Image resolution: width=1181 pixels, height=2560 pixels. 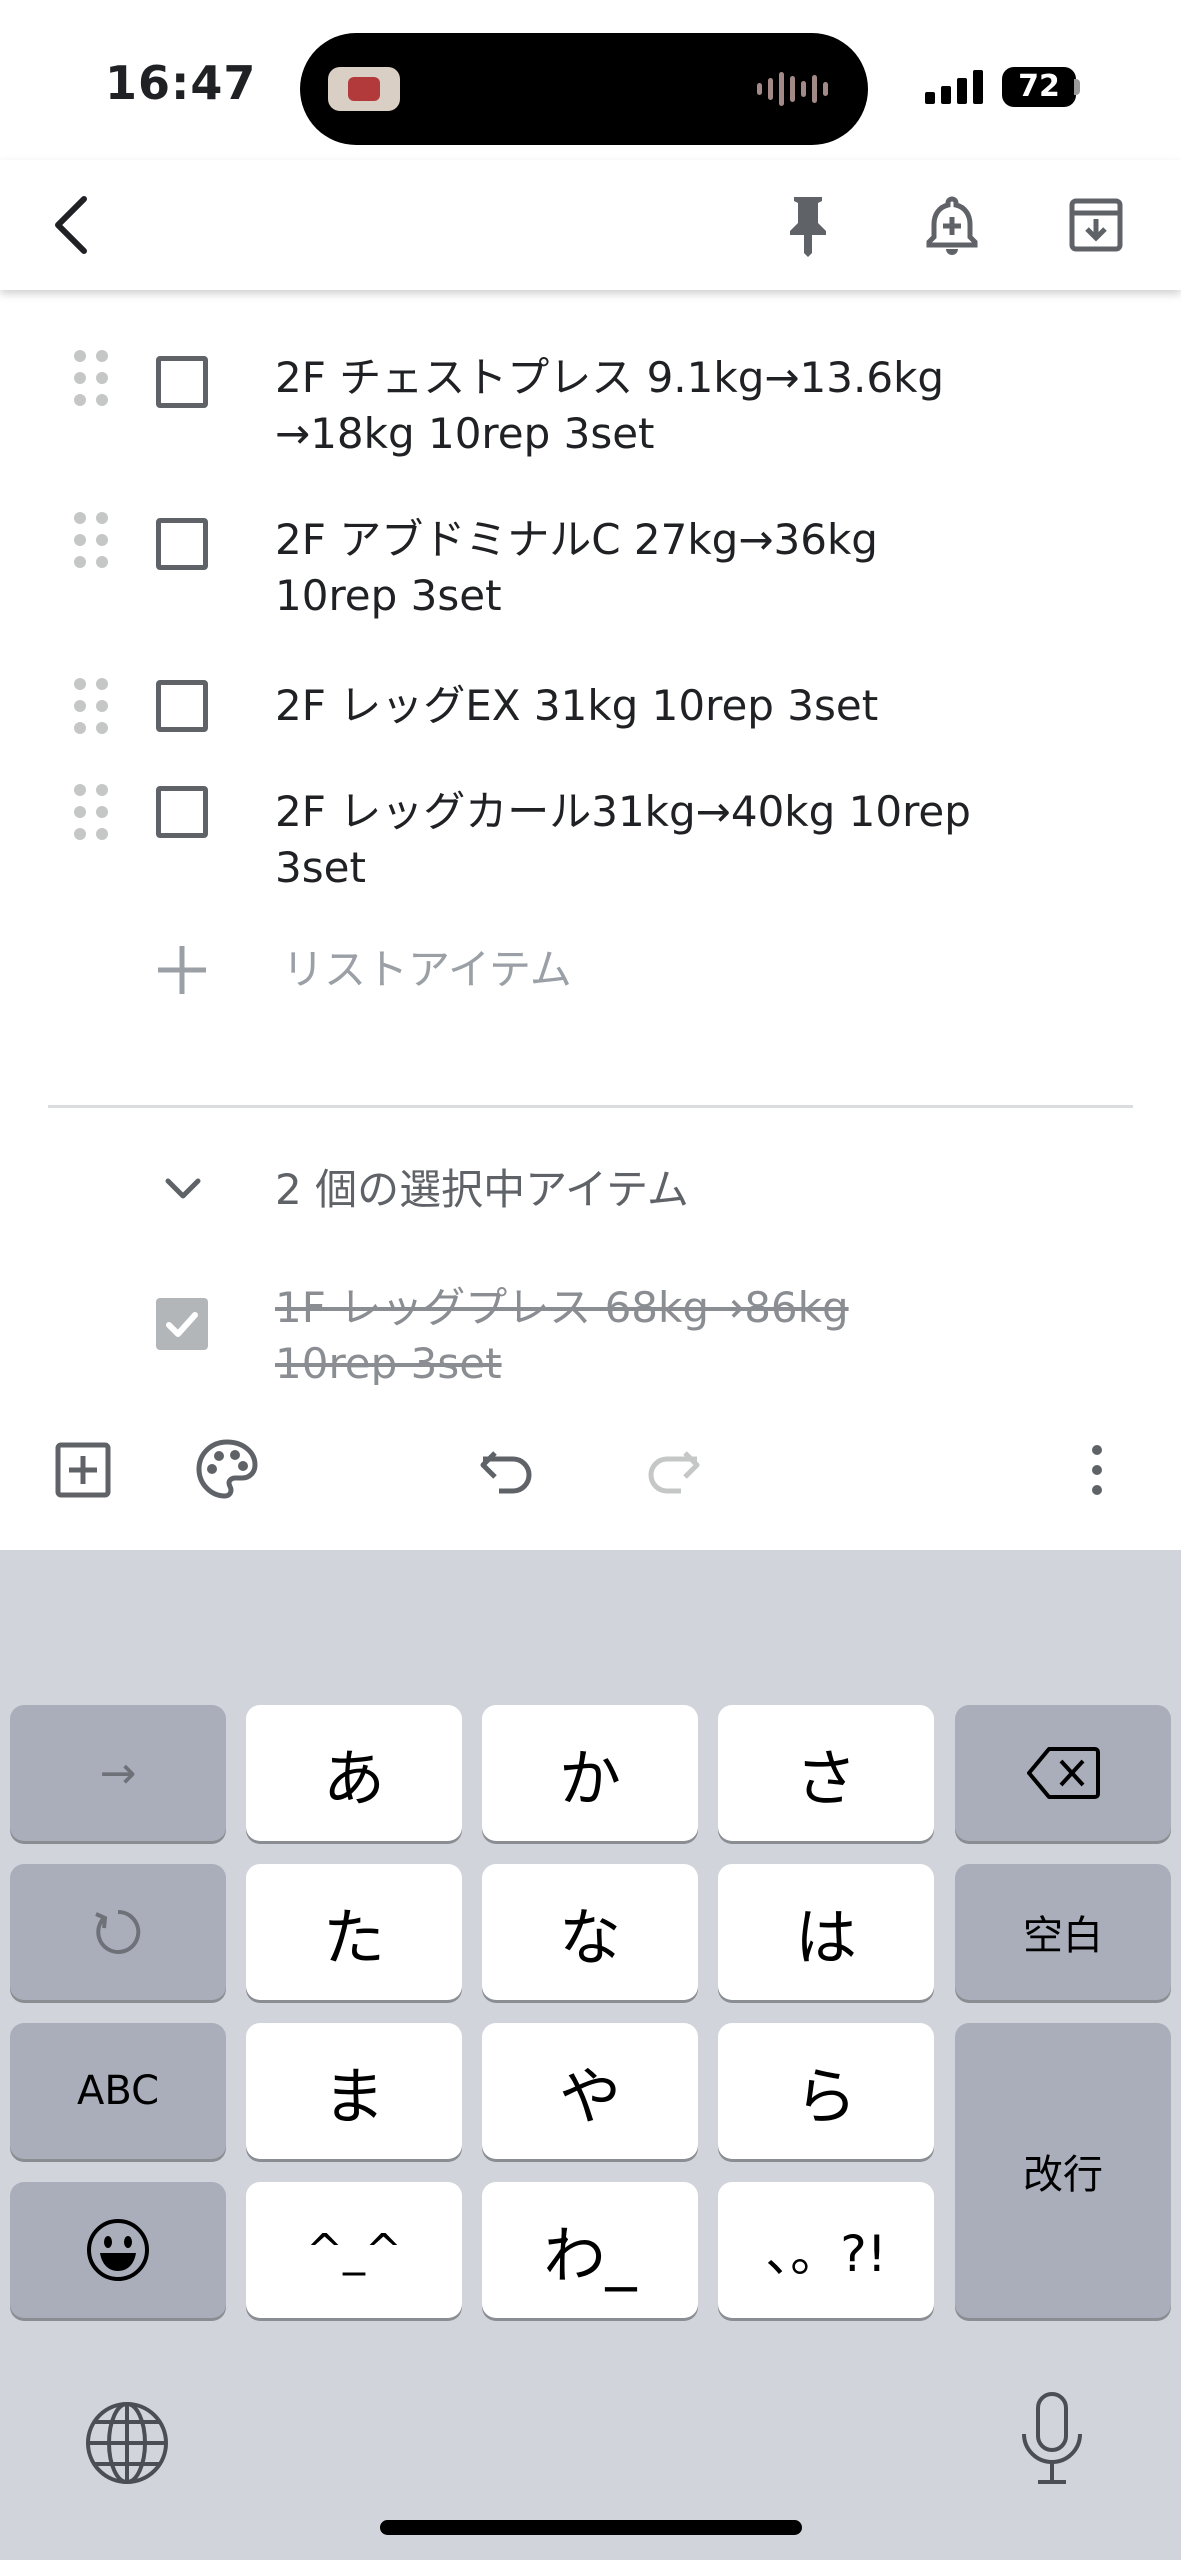 I want to click on archive-button, so click(x=1096, y=225).